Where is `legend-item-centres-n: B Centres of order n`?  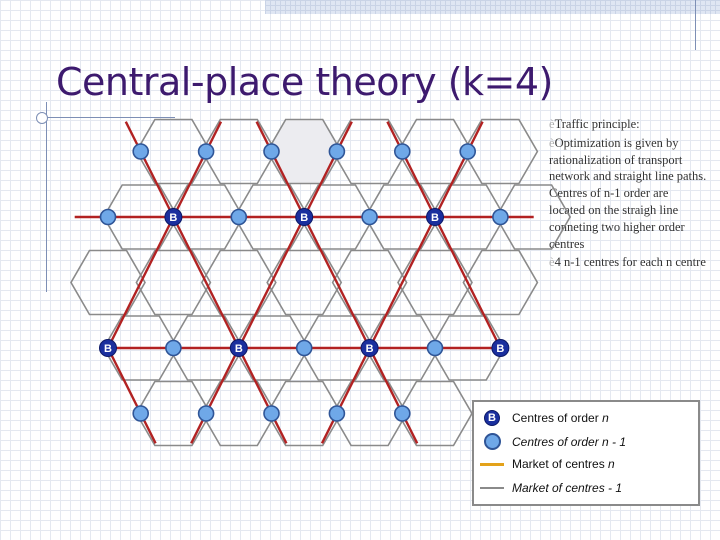 legend-item-centres-n: B Centres of order n is located at coordinates (544, 418).